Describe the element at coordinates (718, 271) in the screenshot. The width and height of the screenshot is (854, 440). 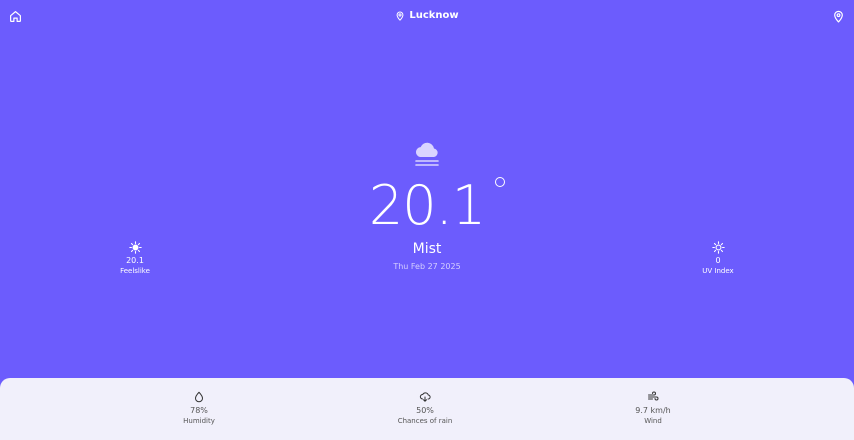
I see `uv-index-label: UV Index` at that location.